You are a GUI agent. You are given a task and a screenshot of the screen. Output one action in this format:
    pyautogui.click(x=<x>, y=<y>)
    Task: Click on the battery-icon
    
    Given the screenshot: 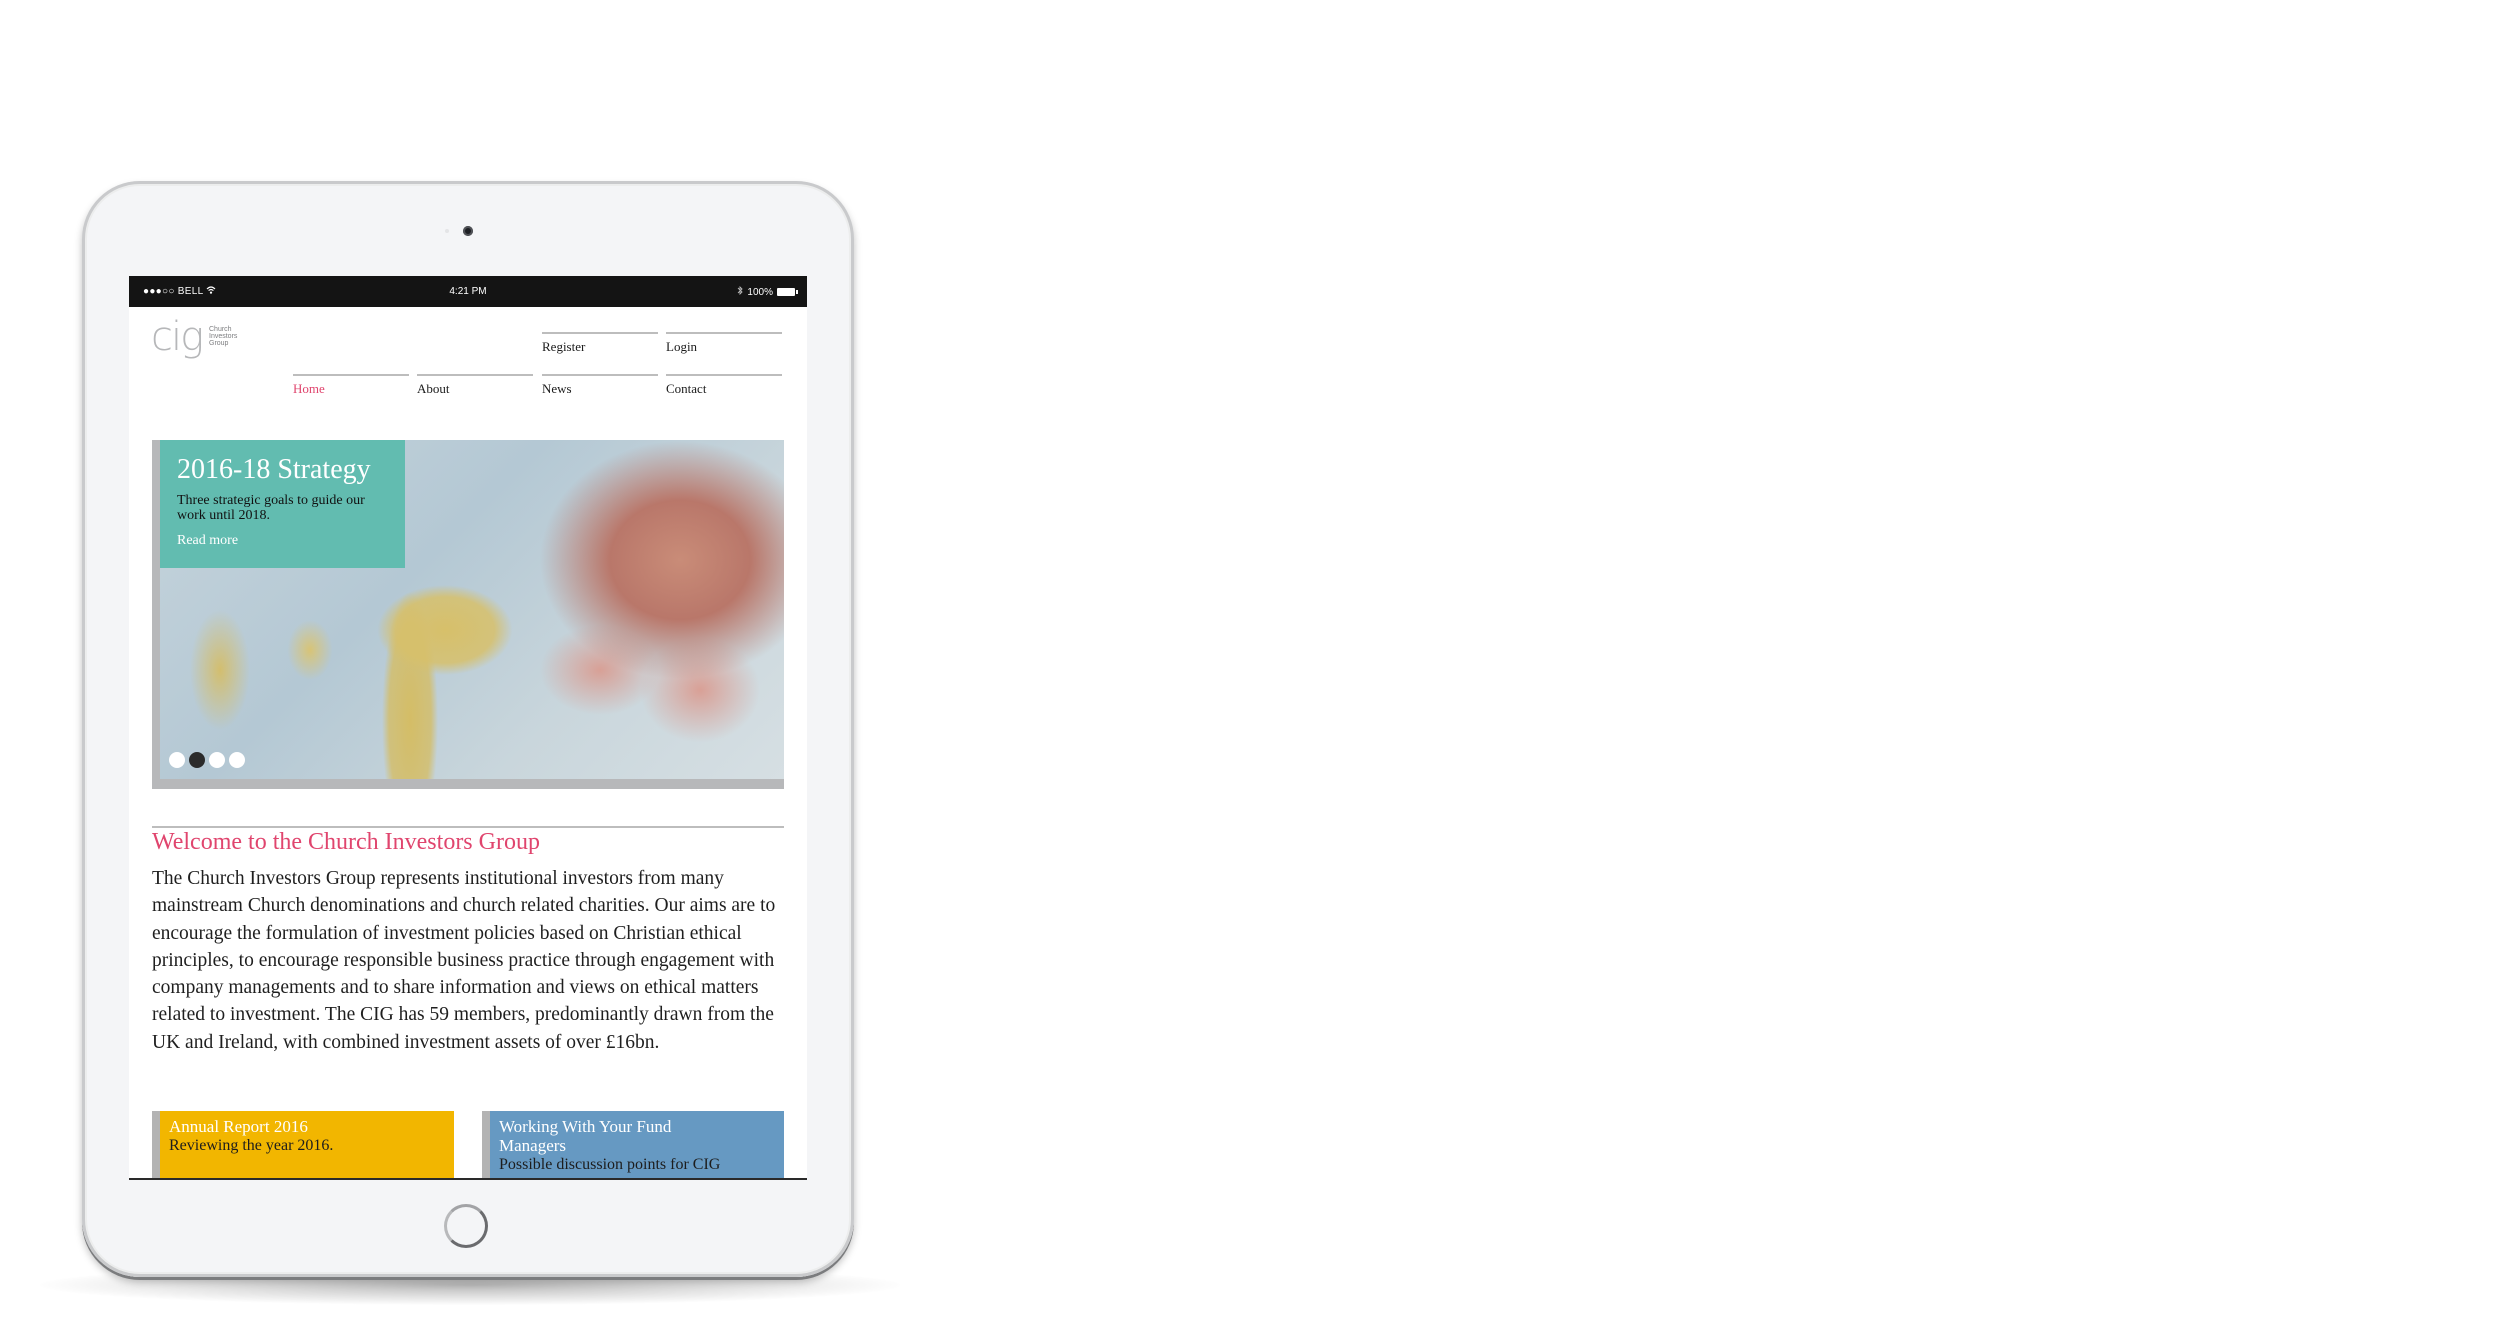 What is the action you would take?
    pyautogui.click(x=787, y=292)
    